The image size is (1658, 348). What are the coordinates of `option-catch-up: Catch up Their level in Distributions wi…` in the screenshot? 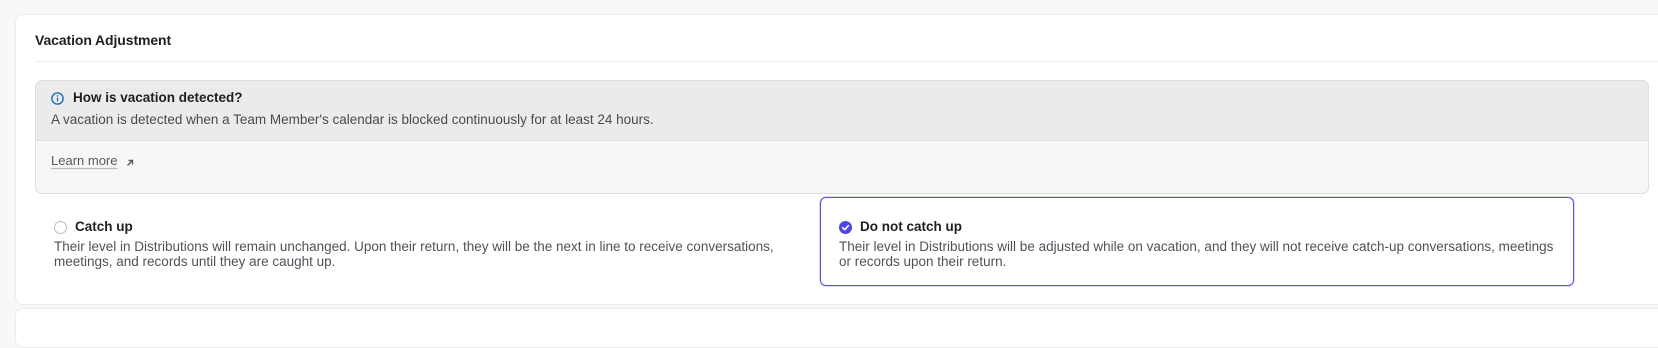 It's located at (427, 241).